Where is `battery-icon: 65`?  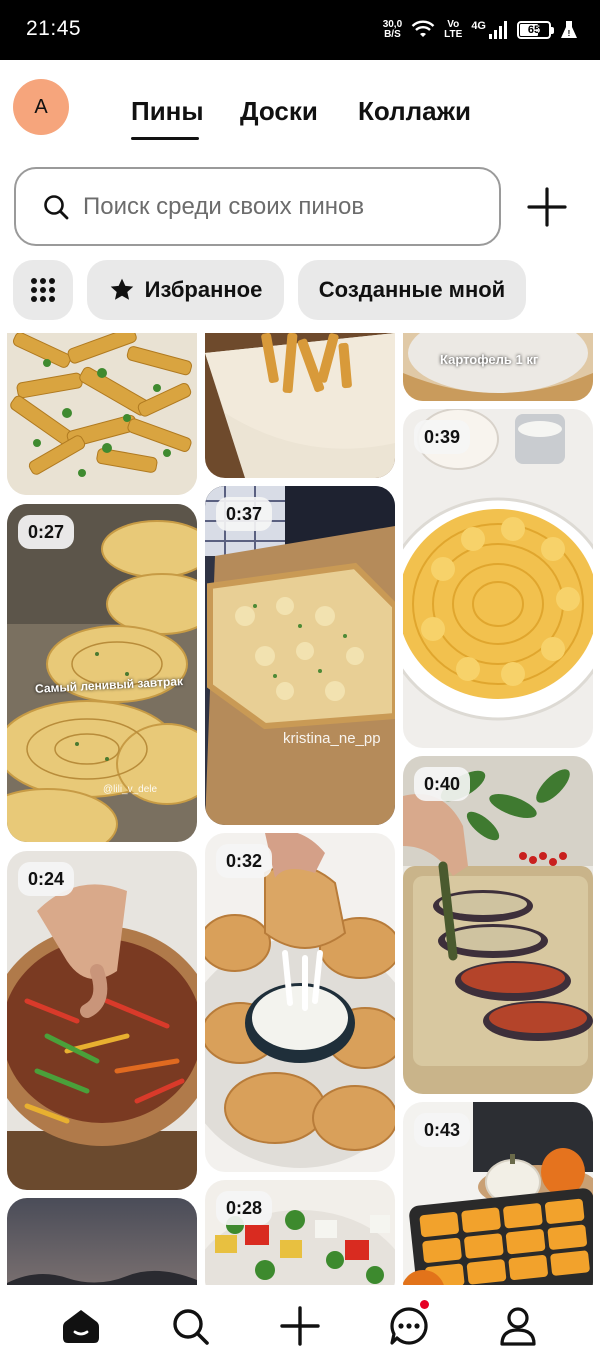
battery-icon: 65 is located at coordinates (535, 30).